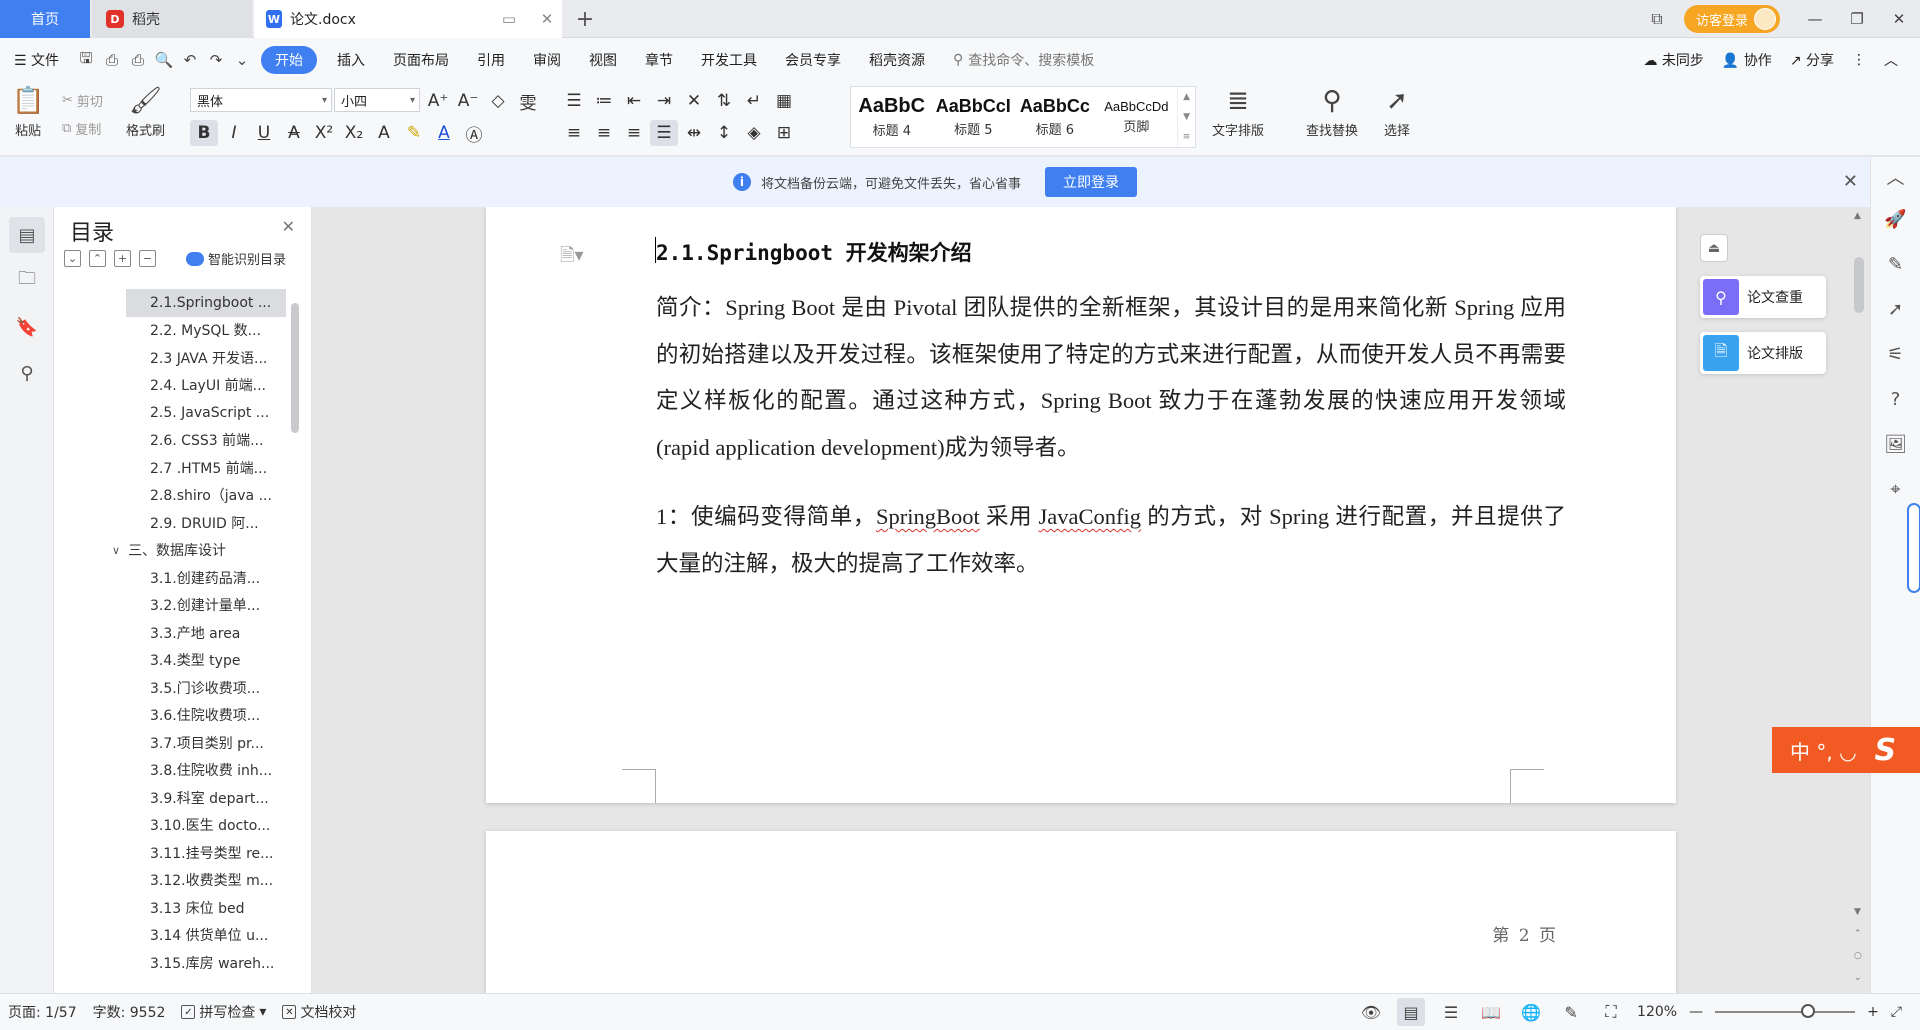 The image size is (1920, 1030). Describe the element at coordinates (1763, 297) in the screenshot. I see `plagiarism-check-button: ⚲ 论文查重` at that location.